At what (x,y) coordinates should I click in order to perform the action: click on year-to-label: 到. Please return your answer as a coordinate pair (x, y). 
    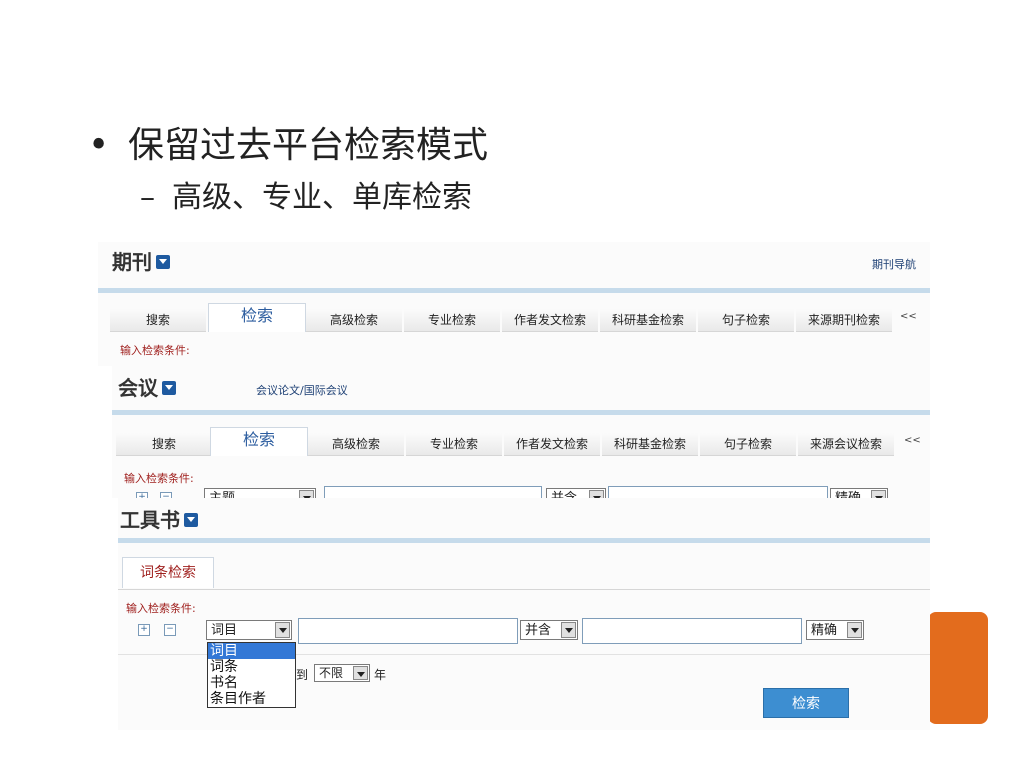
    Looking at the image, I should click on (302, 675).